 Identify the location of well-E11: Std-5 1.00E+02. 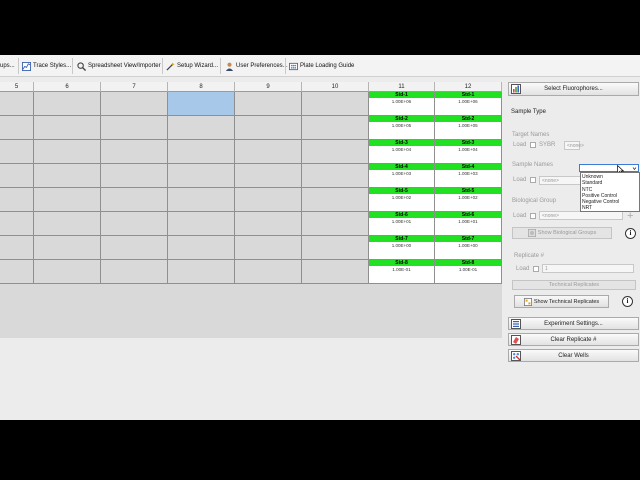
(402, 200).